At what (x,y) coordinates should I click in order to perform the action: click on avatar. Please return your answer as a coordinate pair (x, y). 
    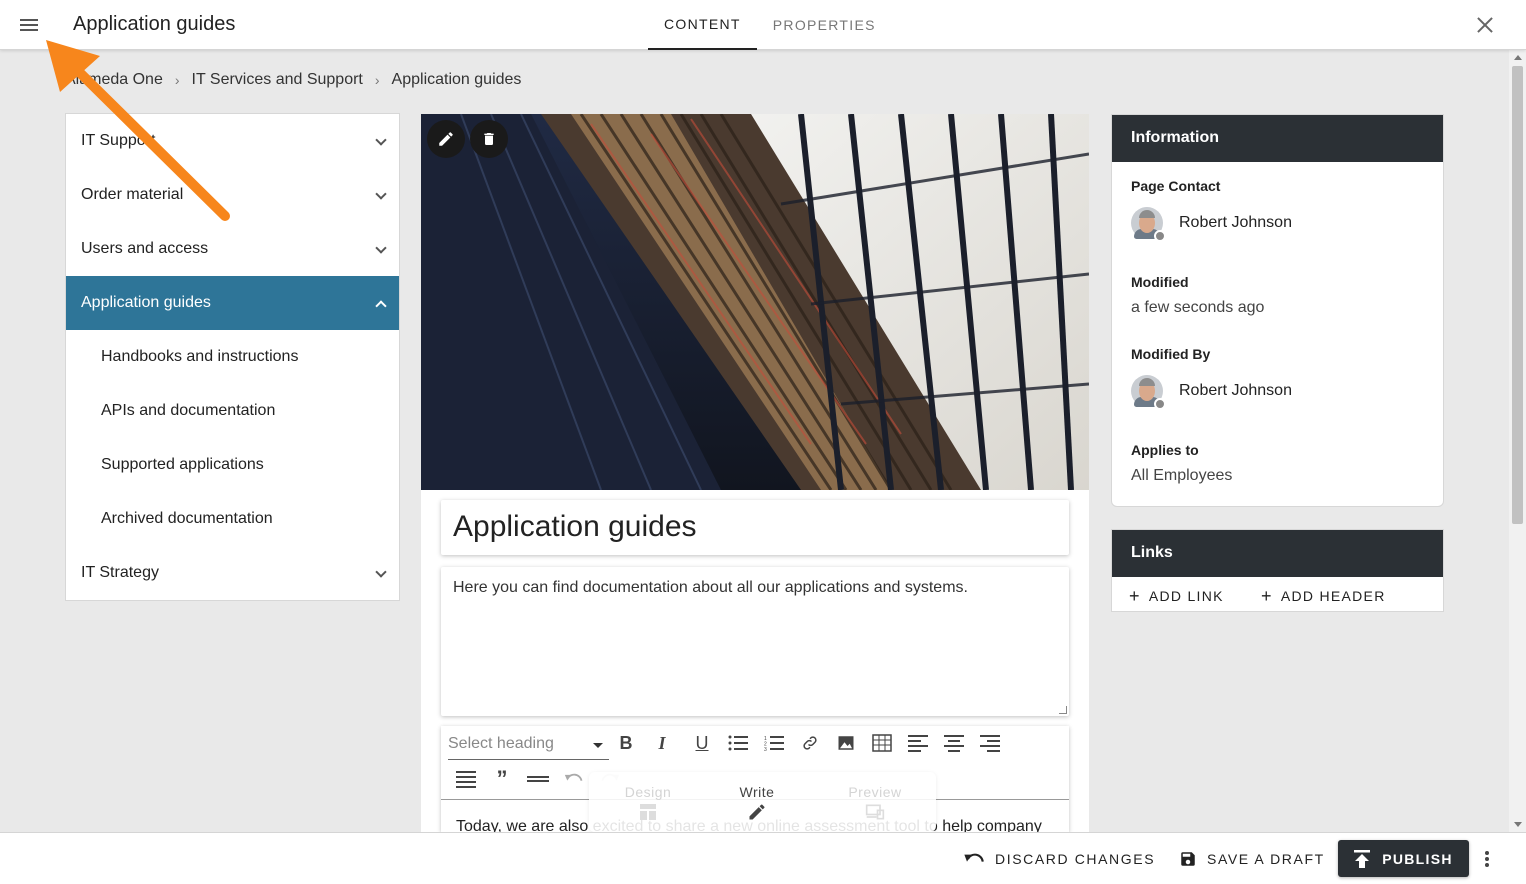
    Looking at the image, I should click on (1148, 224).